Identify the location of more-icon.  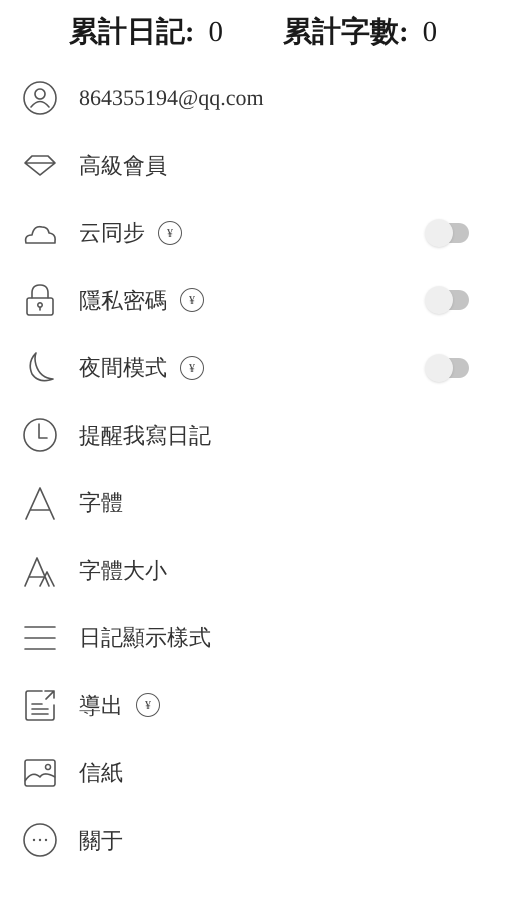
(40, 840).